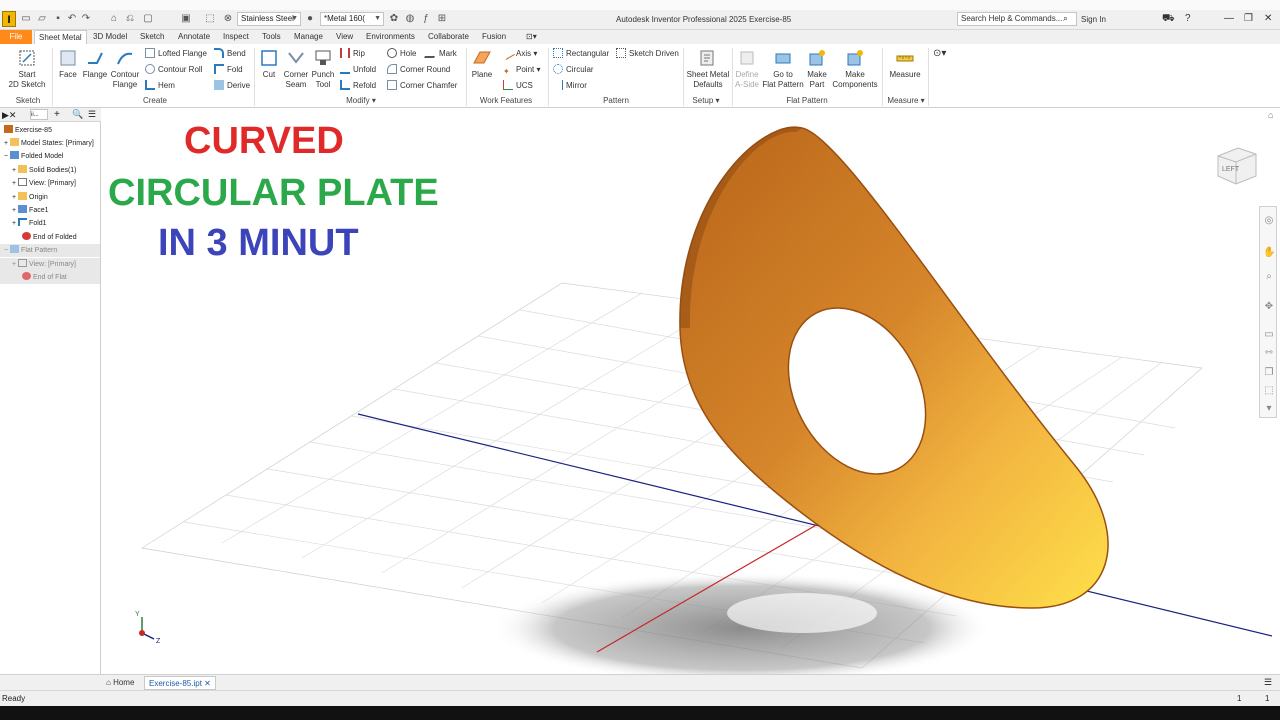 The width and height of the screenshot is (1280, 720). I want to click on search-icon: 🔍, so click(77, 114).